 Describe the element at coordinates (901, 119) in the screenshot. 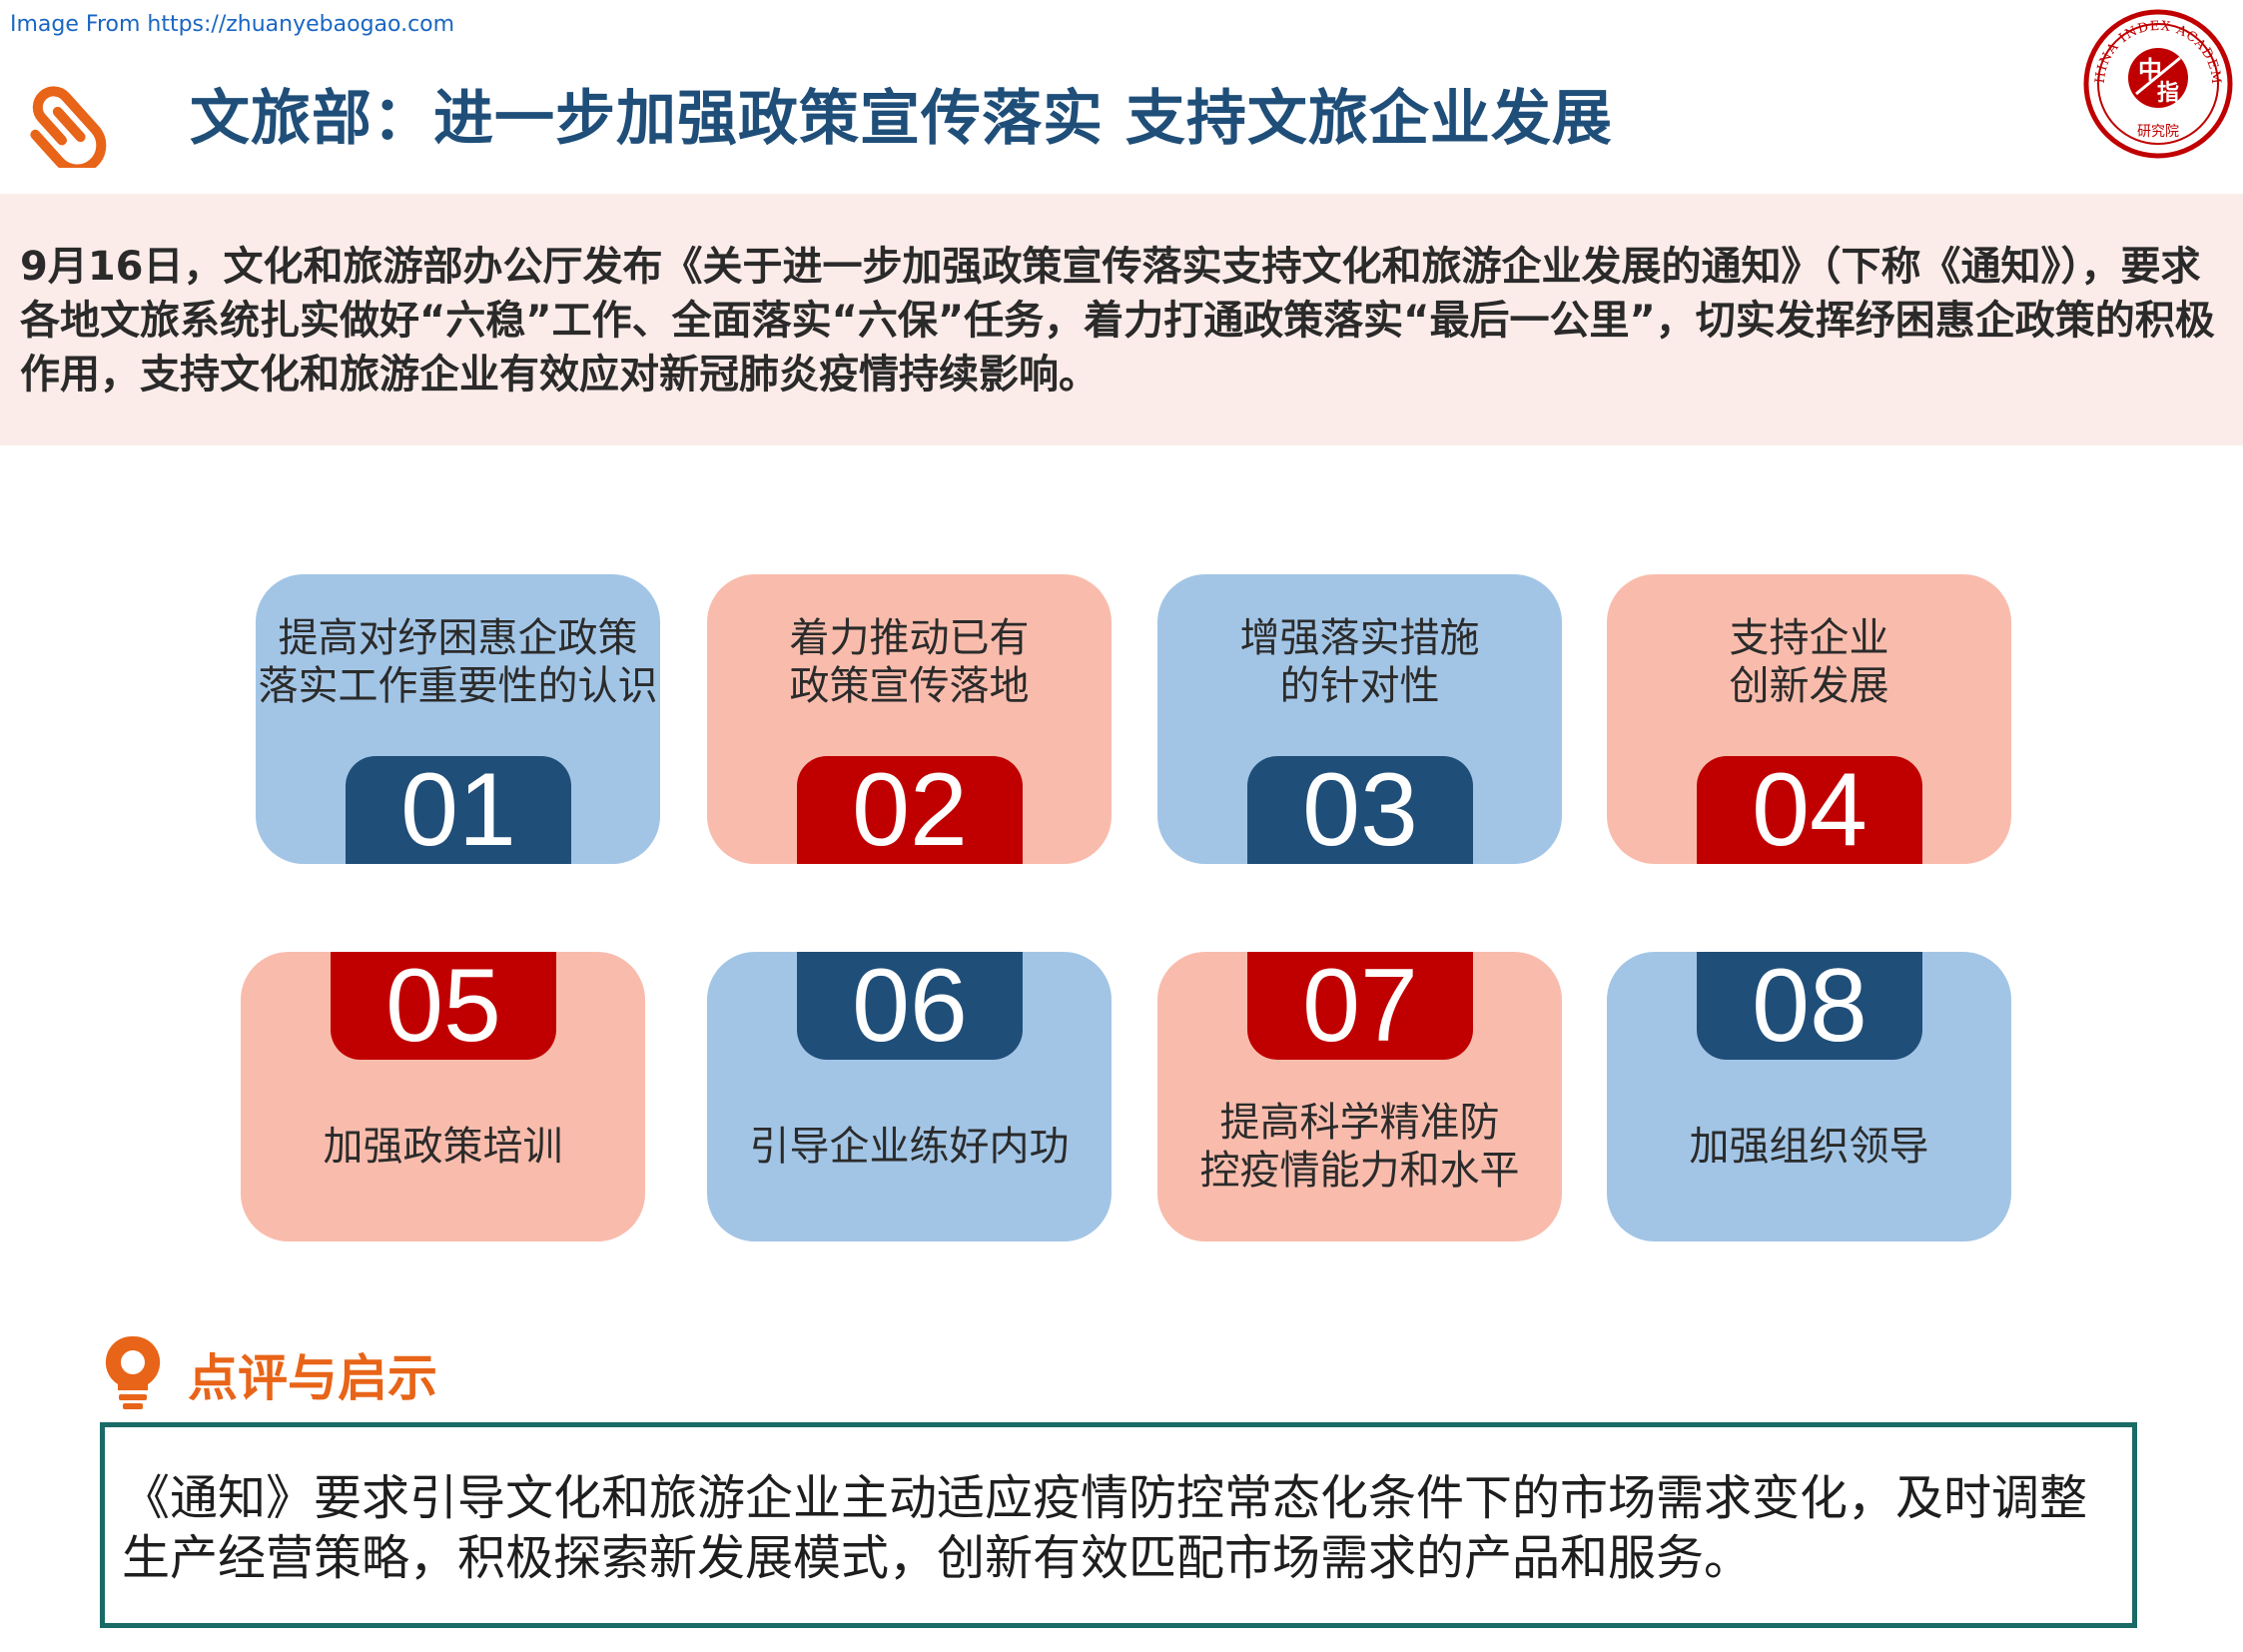

I see `page-title: 文旅部：进一步加强政策宣传落实 支持文旅企业发展` at that location.